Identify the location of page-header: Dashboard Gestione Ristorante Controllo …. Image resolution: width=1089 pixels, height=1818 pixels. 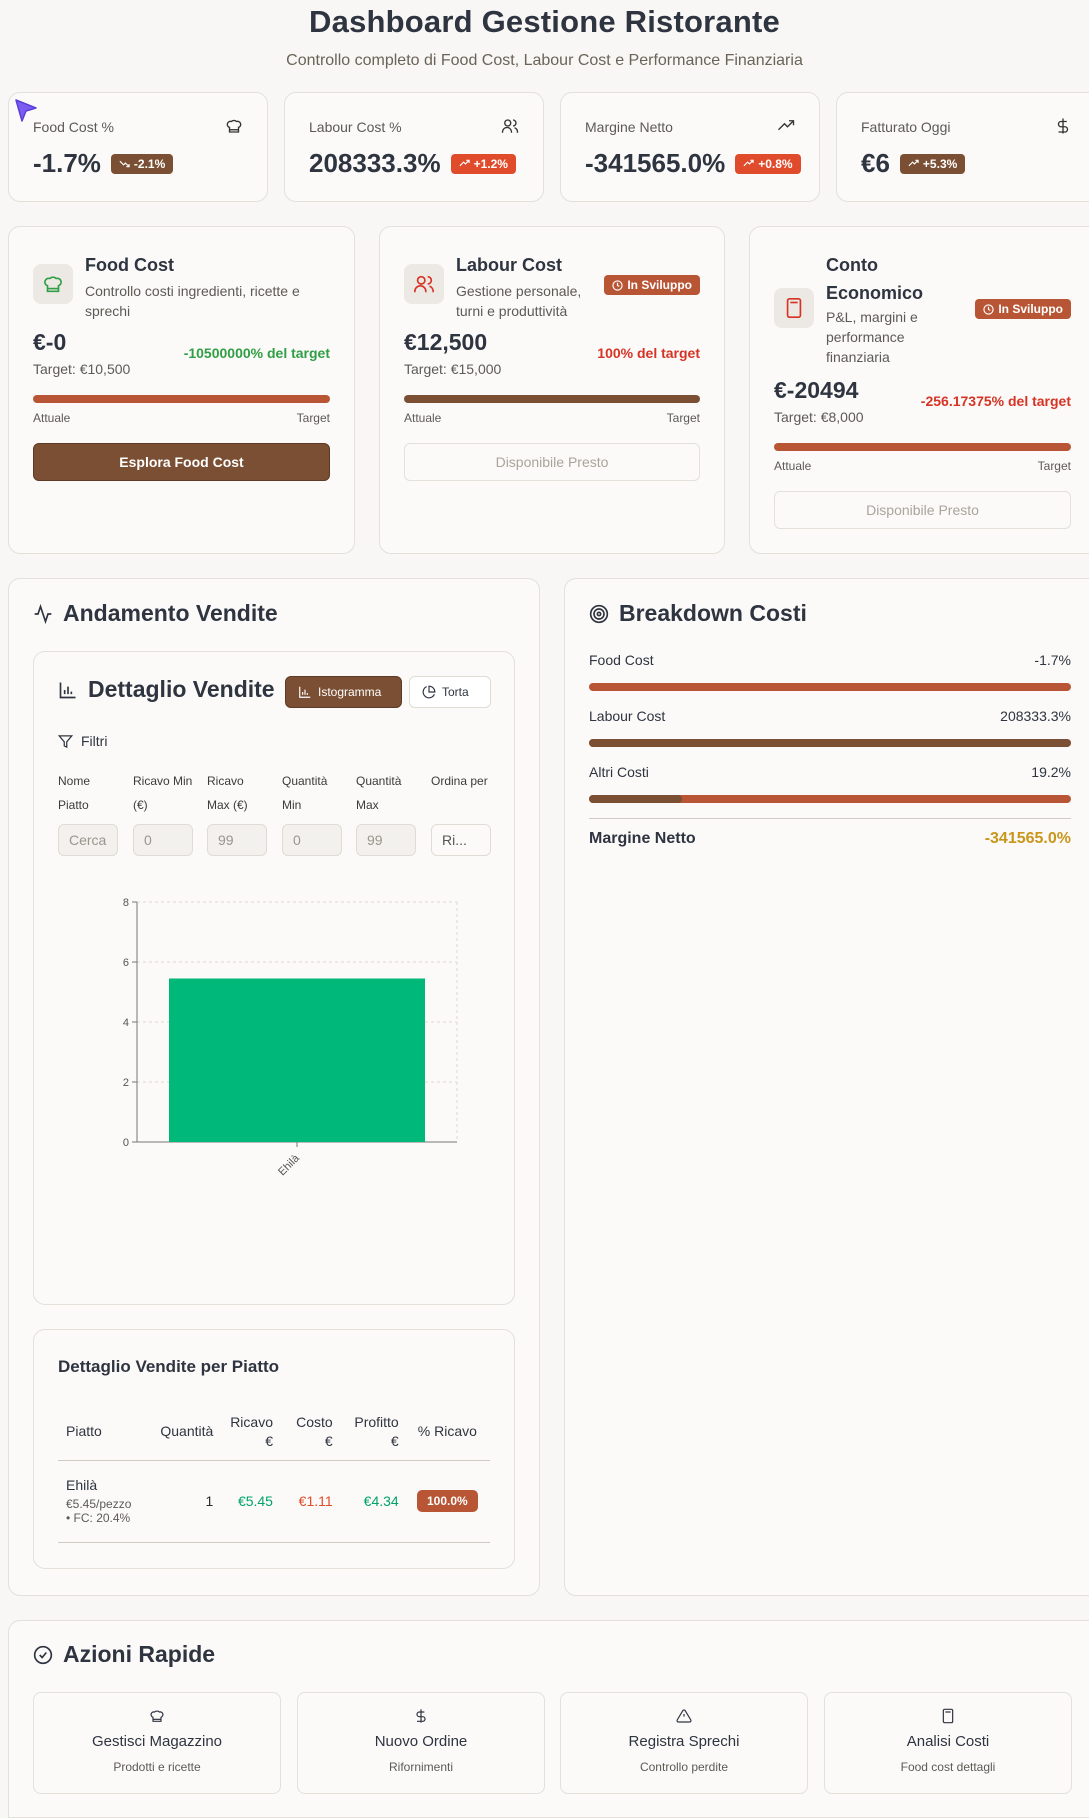
(544, 35).